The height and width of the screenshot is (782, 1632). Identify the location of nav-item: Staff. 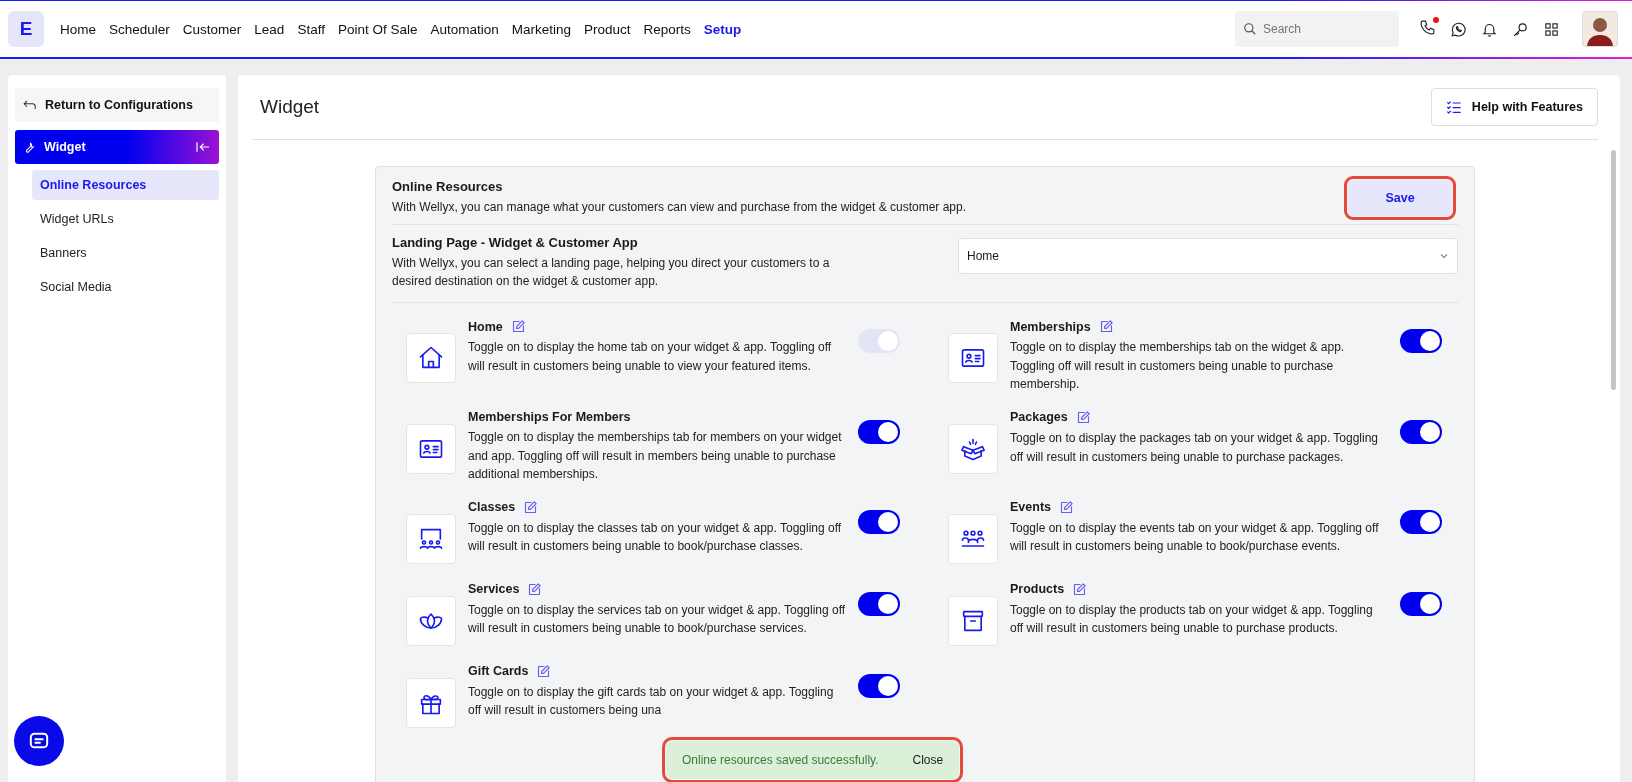
(311, 29).